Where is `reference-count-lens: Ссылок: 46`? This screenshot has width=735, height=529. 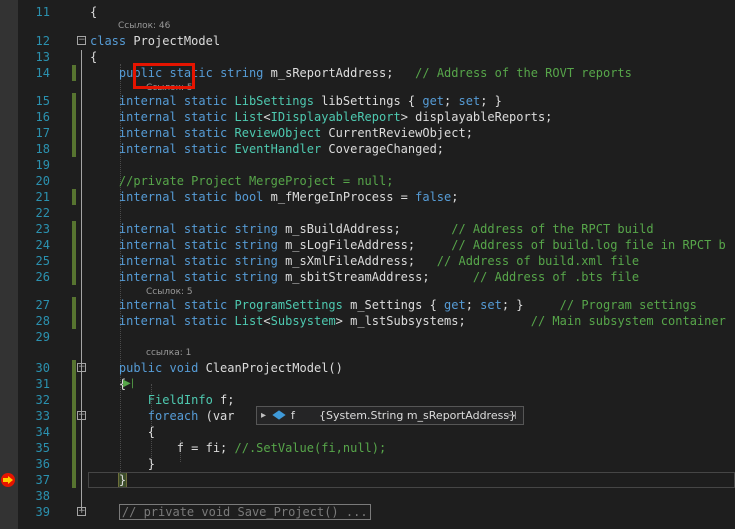
reference-count-lens: Ссылок: 46 is located at coordinates (144, 26).